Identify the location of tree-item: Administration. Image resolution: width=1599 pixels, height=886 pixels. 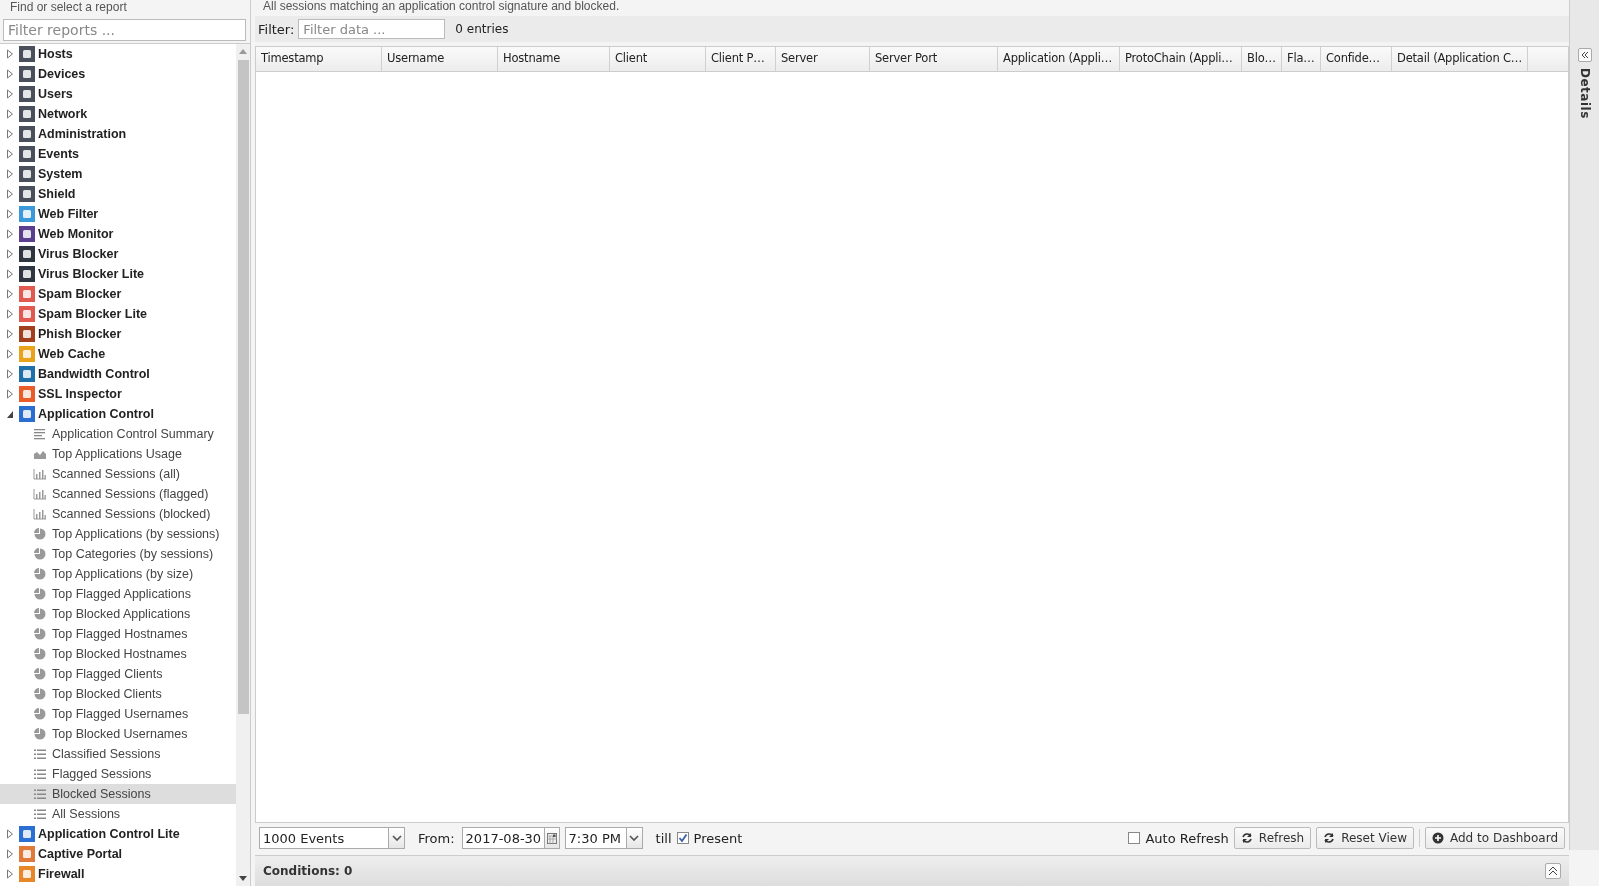
(118, 134).